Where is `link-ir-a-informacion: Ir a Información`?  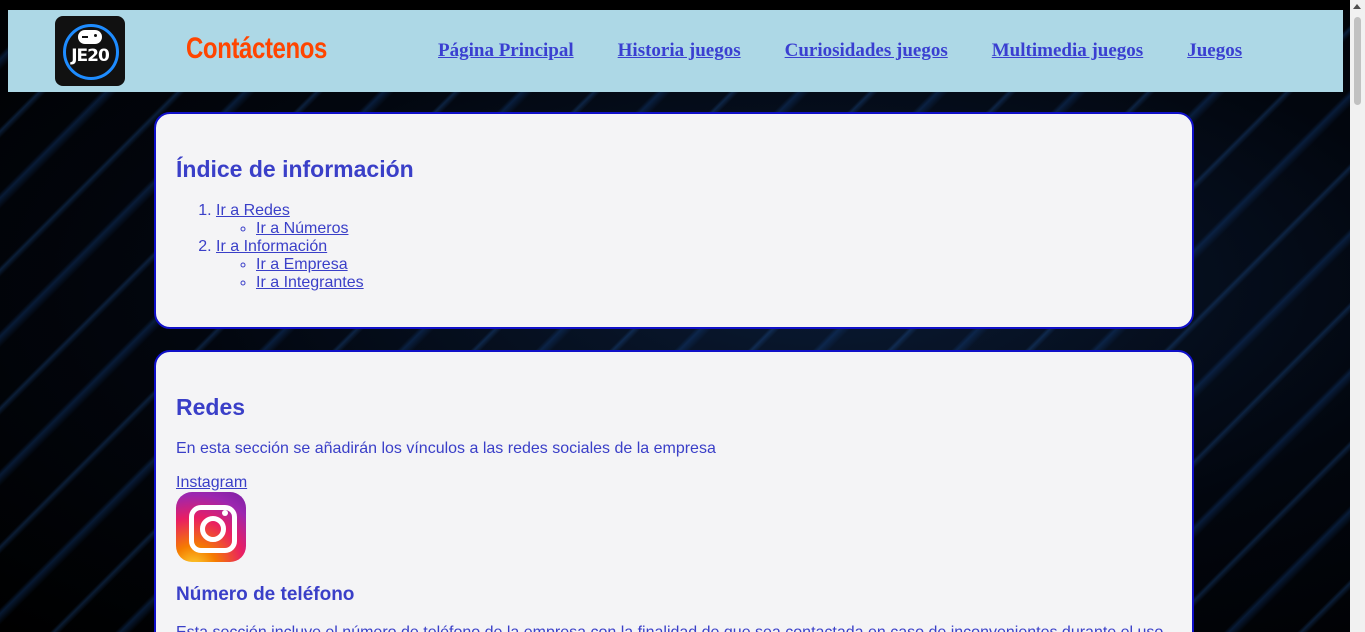 link-ir-a-informacion: Ir a Información is located at coordinates (271, 246).